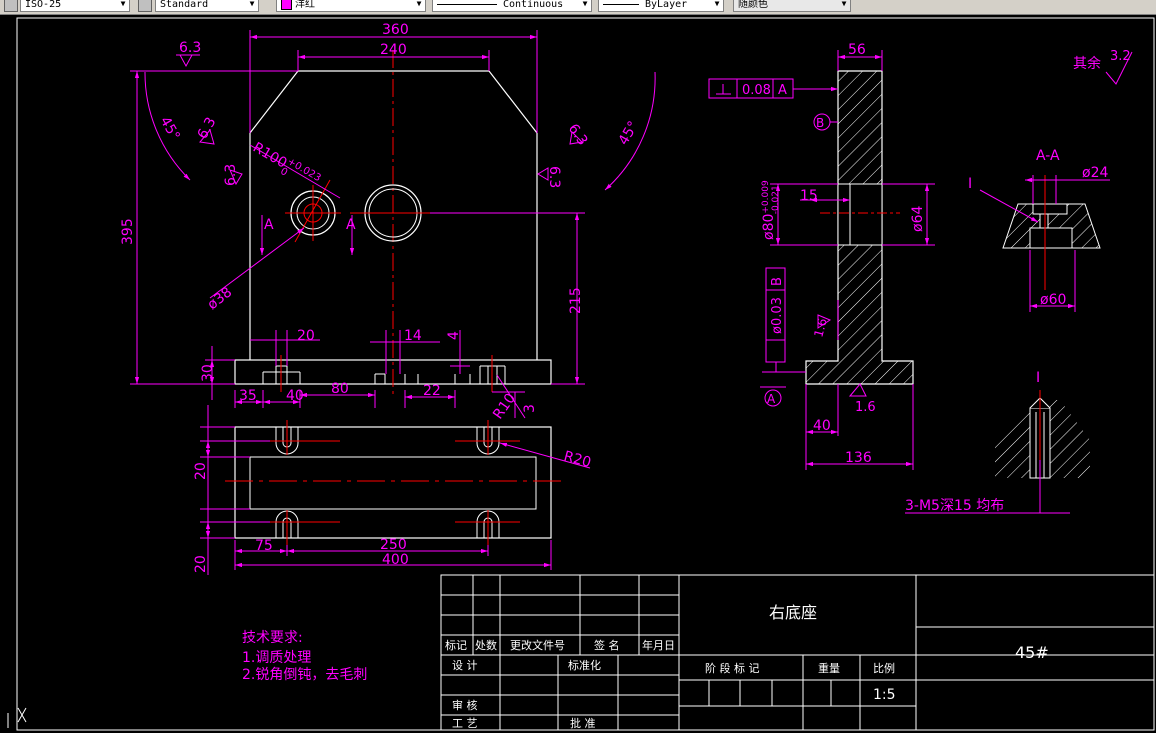 This screenshot has height=733, width=1156. What do you see at coordinates (465, 665) in the screenshot?
I see `tb-design: 设 计` at bounding box center [465, 665].